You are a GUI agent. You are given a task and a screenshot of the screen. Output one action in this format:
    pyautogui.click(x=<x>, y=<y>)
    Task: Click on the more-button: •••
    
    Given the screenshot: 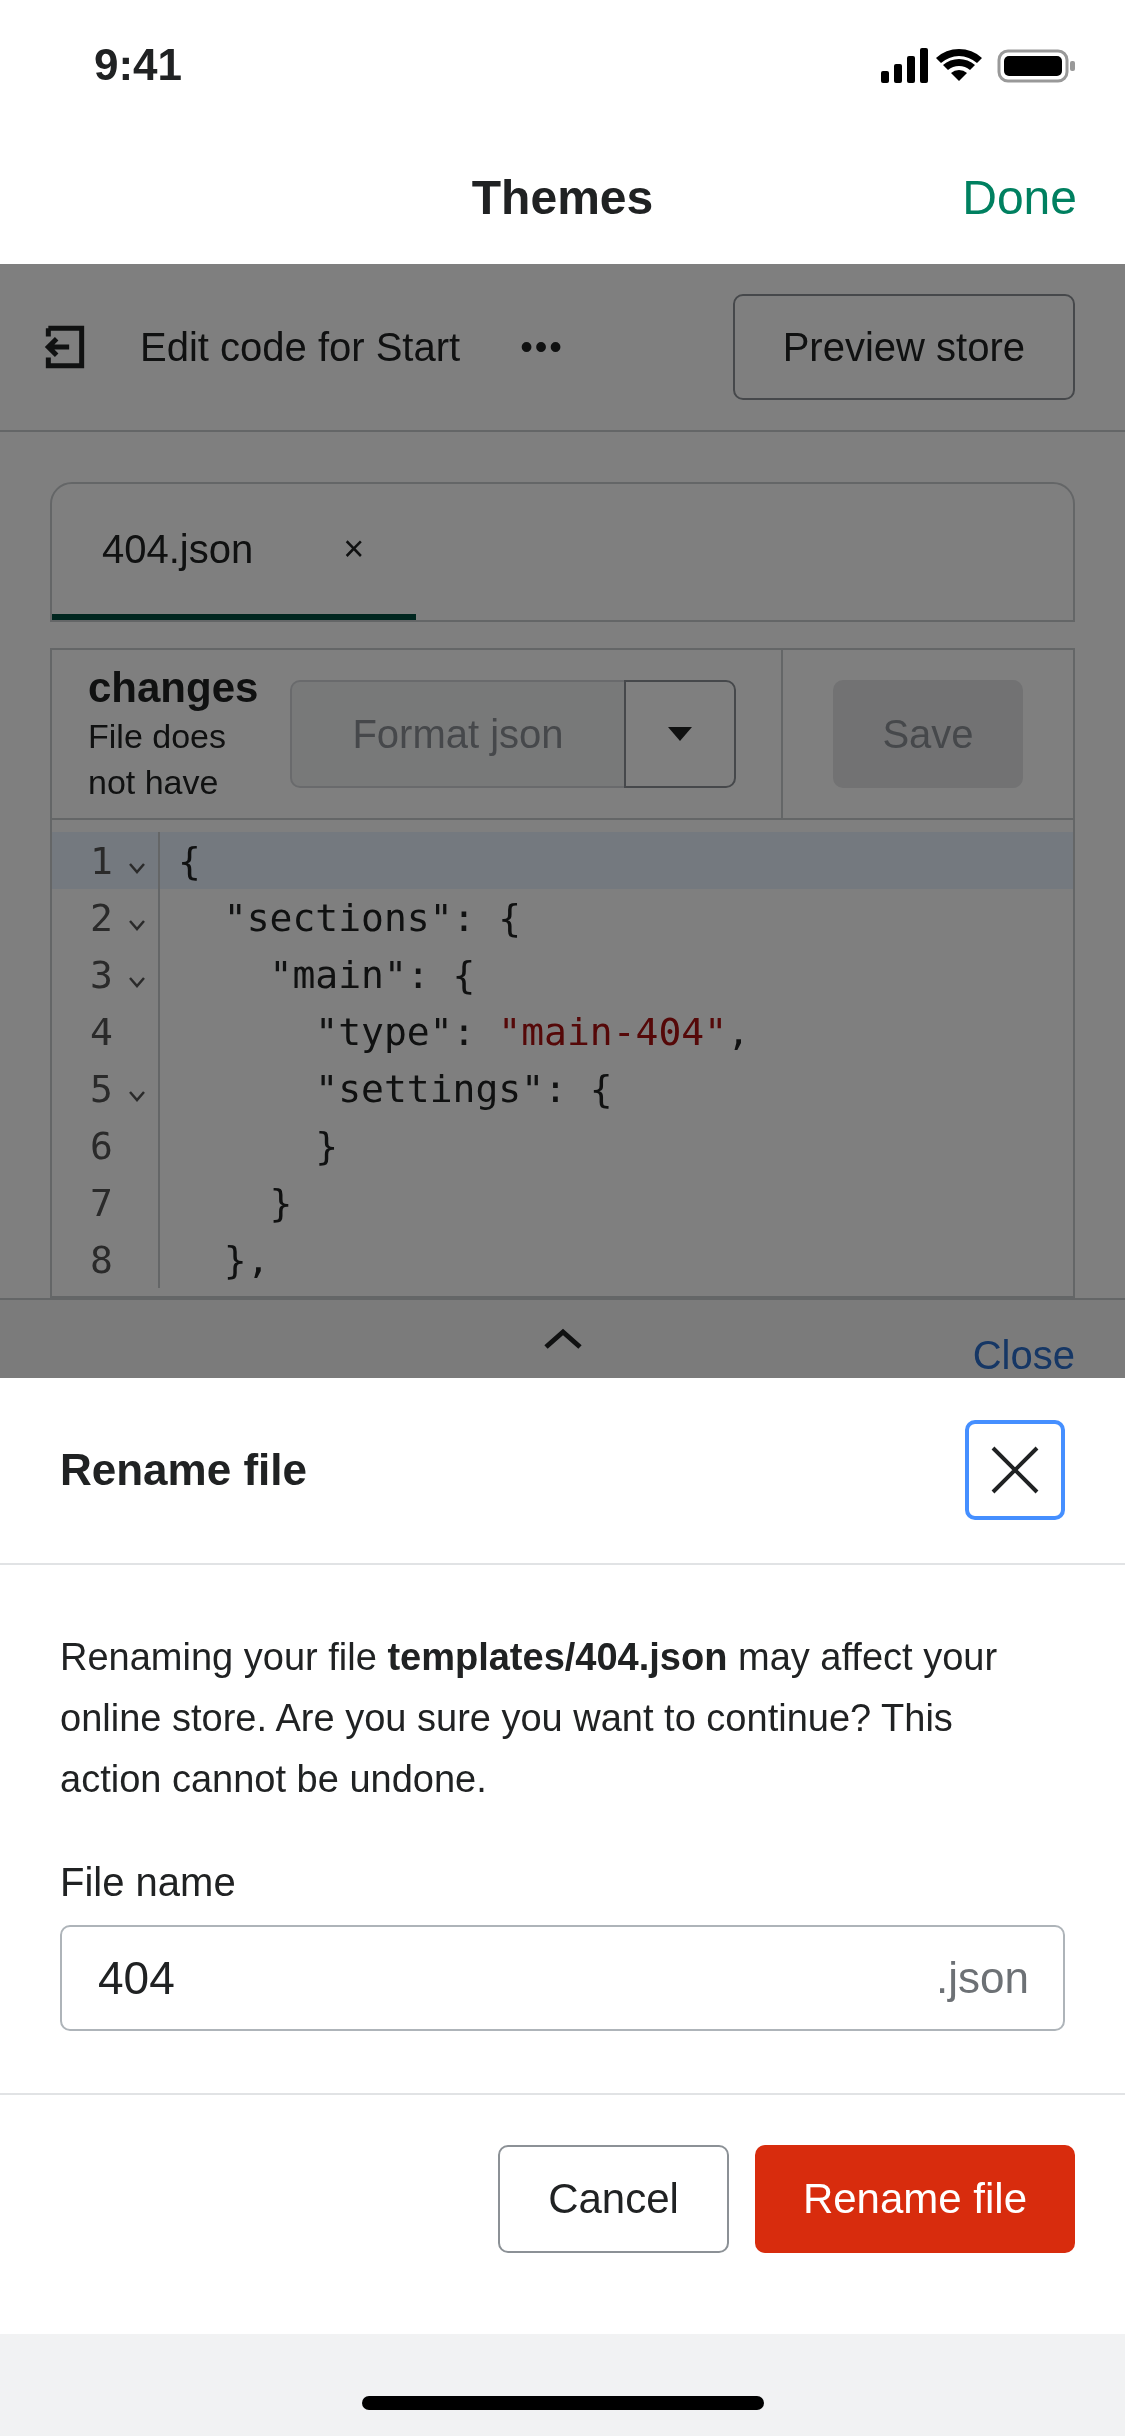 What is the action you would take?
    pyautogui.click(x=542, y=347)
    